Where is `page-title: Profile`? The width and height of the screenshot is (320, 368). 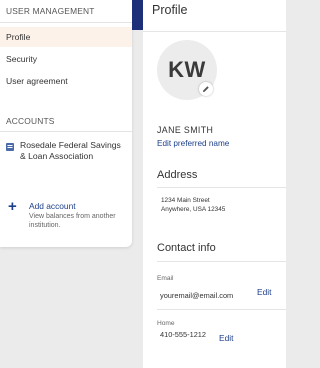
page-title: Profile is located at coordinates (170, 10).